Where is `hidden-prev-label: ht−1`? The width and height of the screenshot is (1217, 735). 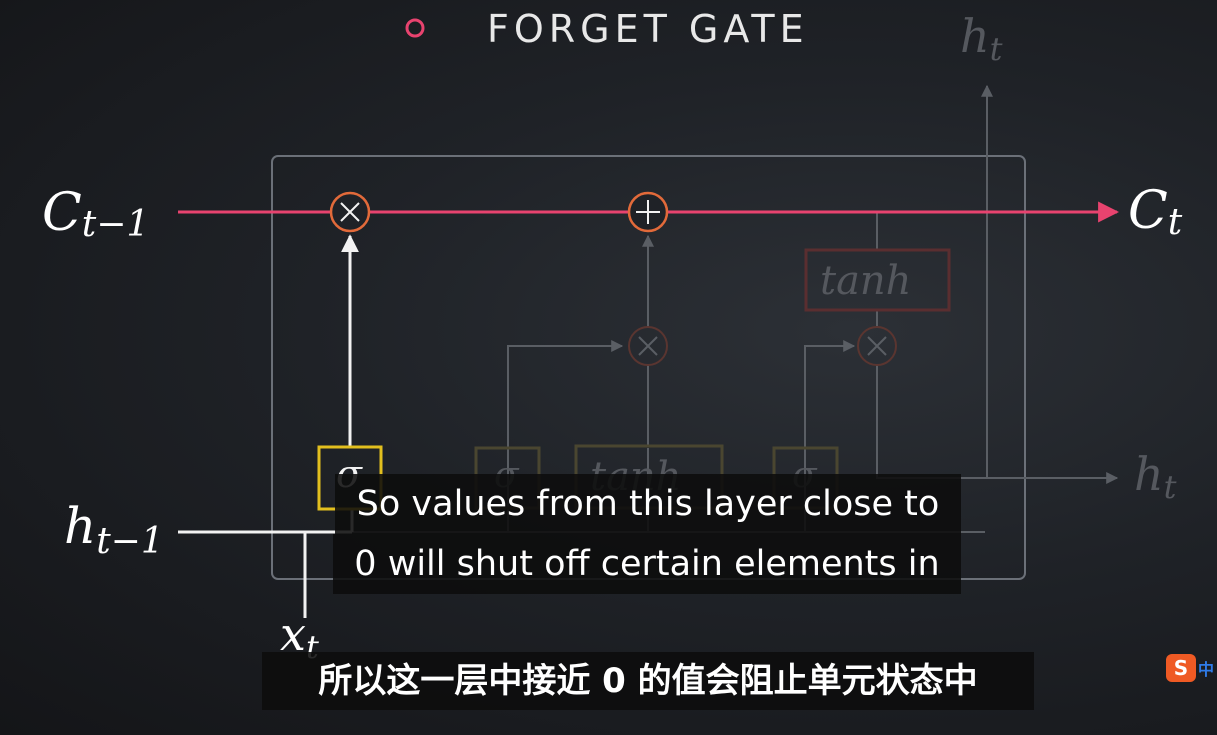 hidden-prev-label: ht−1 is located at coordinates (114, 529).